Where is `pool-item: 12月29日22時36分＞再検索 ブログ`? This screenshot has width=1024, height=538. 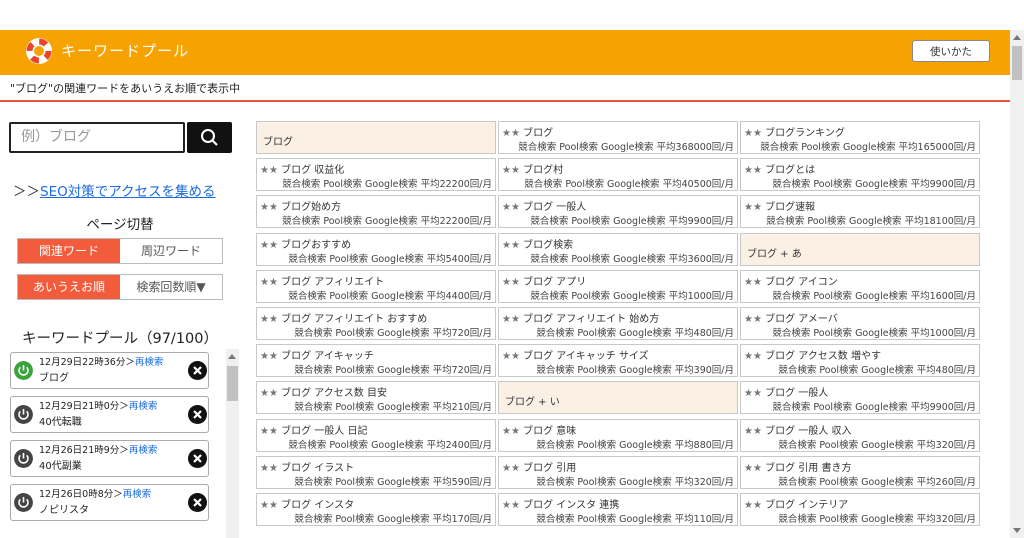
pool-item: 12月29日22時36分＞再検索 ブログ is located at coordinates (109, 370).